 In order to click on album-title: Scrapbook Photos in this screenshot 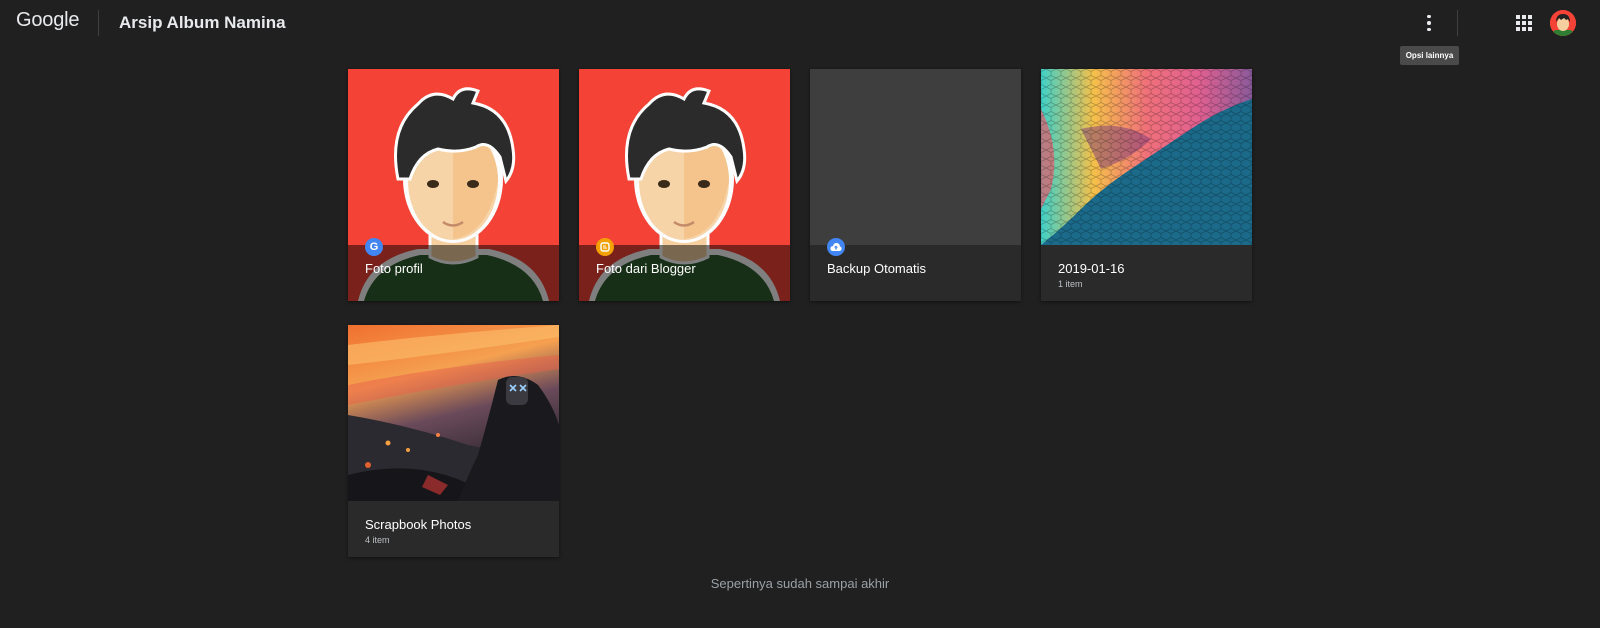, I will do `click(418, 524)`.